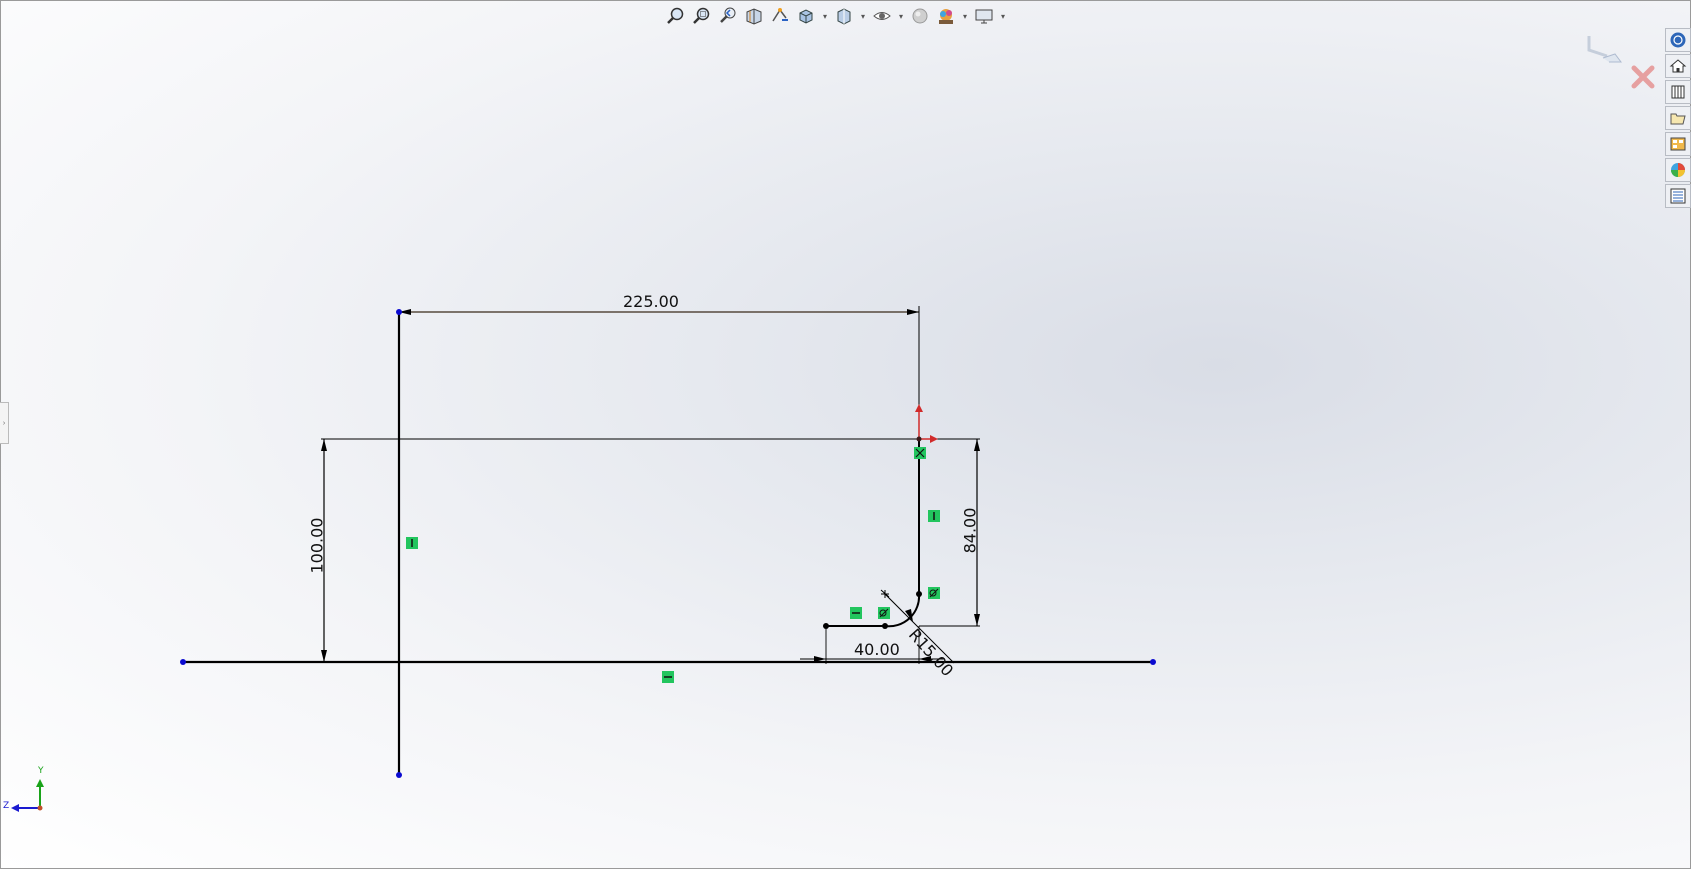  What do you see at coordinates (926, 423) in the screenshot?
I see `sketch-origin` at bounding box center [926, 423].